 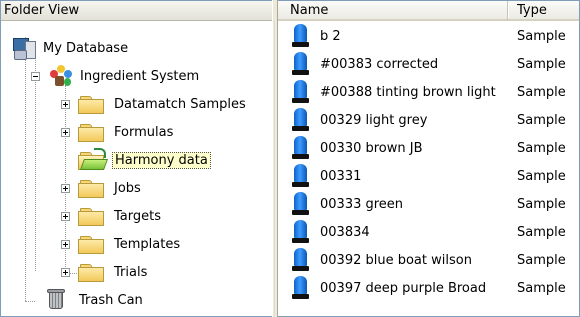 What do you see at coordinates (131, 272) in the screenshot?
I see `tree-item-label: Trials` at bounding box center [131, 272].